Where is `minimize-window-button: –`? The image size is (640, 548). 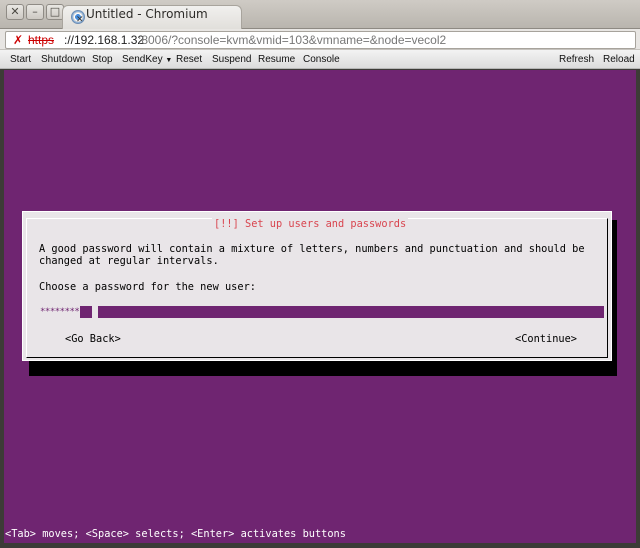
minimize-window-button: – is located at coordinates (35, 12).